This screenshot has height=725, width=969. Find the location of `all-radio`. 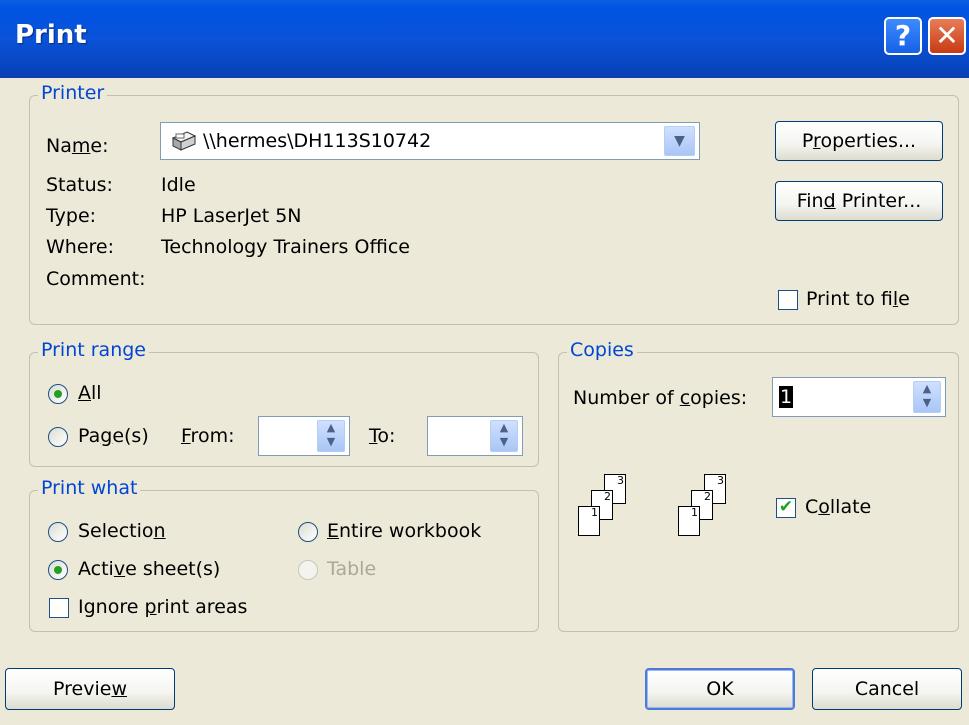

all-radio is located at coordinates (58, 394).